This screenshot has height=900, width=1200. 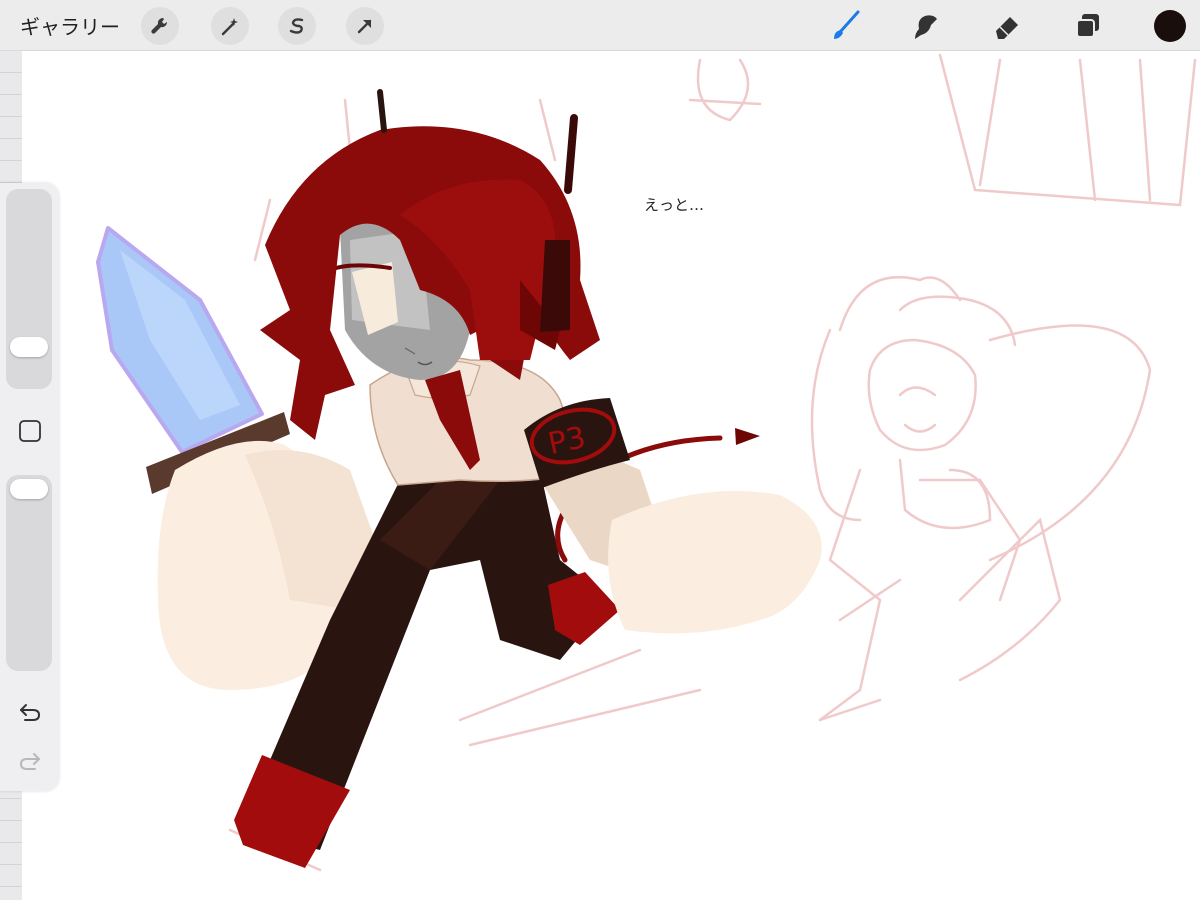 What do you see at coordinates (70, 25) in the screenshot?
I see `gallery-button: ギャラリー` at bounding box center [70, 25].